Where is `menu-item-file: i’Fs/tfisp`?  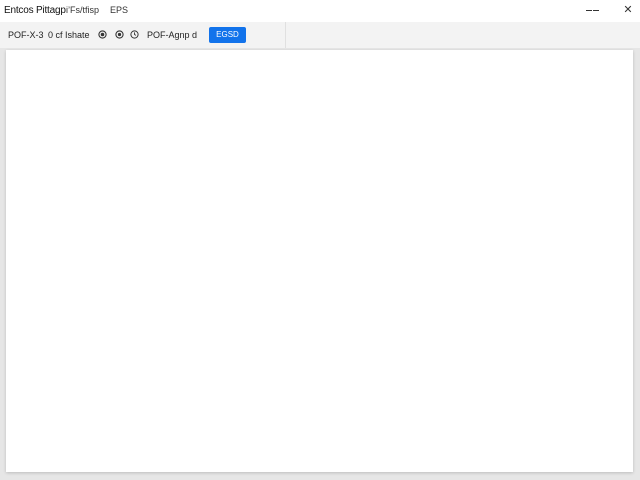 menu-item-file: i’Fs/tfisp is located at coordinates (82, 10).